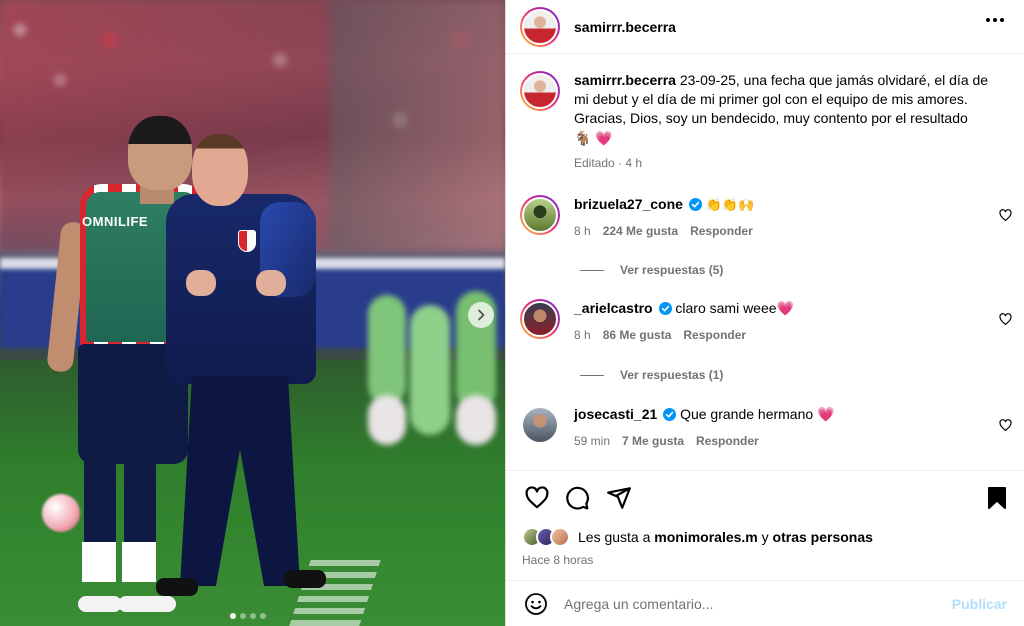  What do you see at coordinates (979, 604) in the screenshot?
I see `publish-button: Publicar` at bounding box center [979, 604].